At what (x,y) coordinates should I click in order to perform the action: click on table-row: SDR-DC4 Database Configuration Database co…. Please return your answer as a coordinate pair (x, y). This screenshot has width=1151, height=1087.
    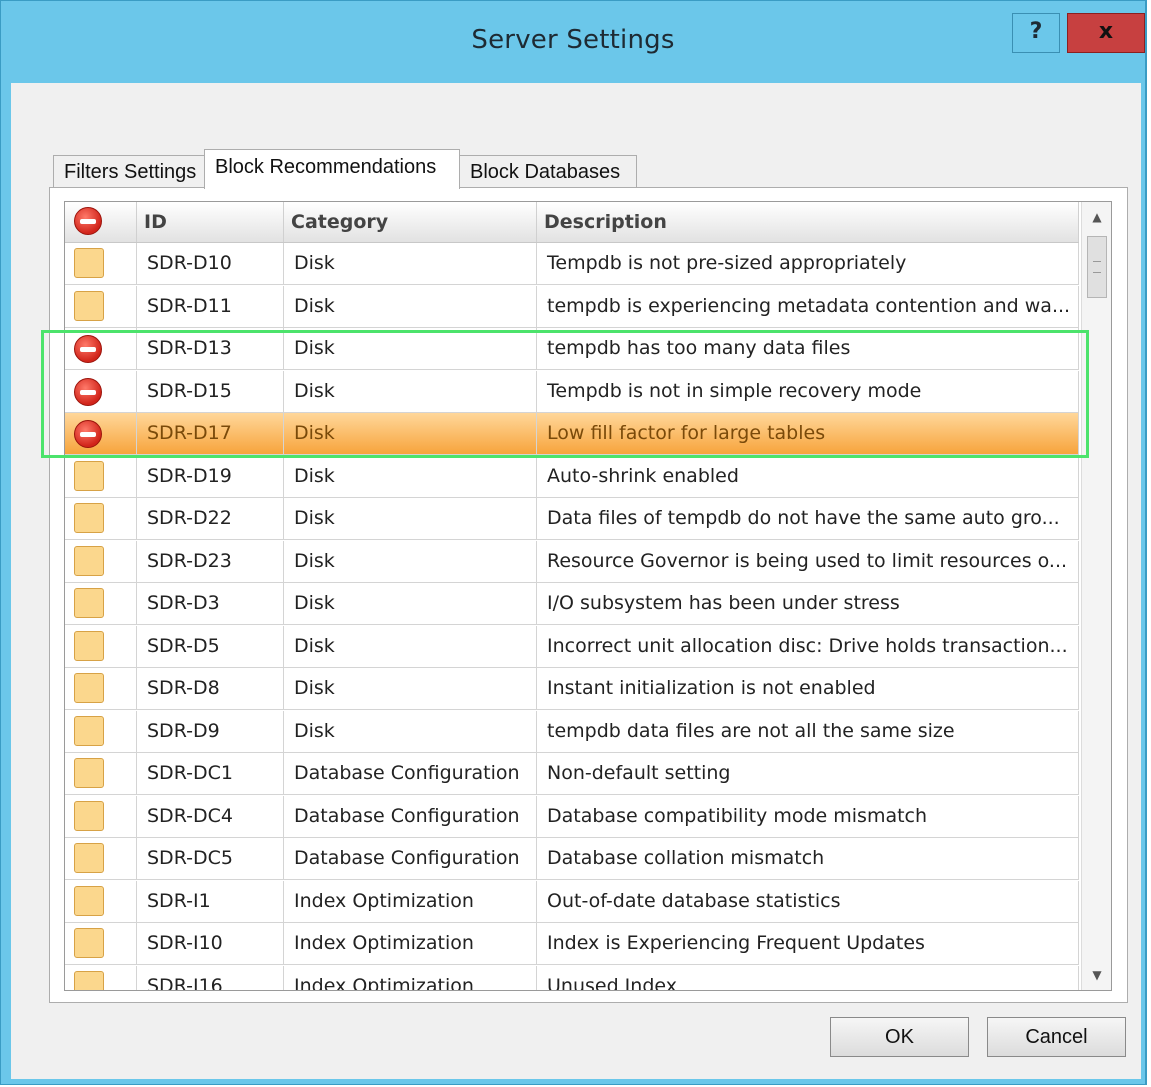
    Looking at the image, I should click on (572, 816).